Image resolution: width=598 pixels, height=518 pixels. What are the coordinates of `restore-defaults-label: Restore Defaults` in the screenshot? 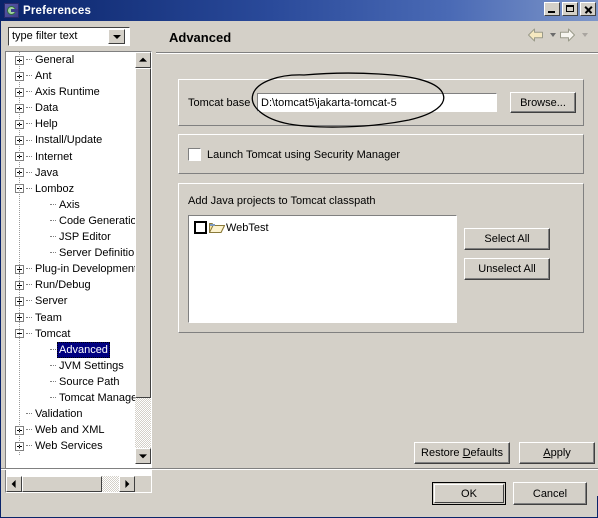 It's located at (462, 453).